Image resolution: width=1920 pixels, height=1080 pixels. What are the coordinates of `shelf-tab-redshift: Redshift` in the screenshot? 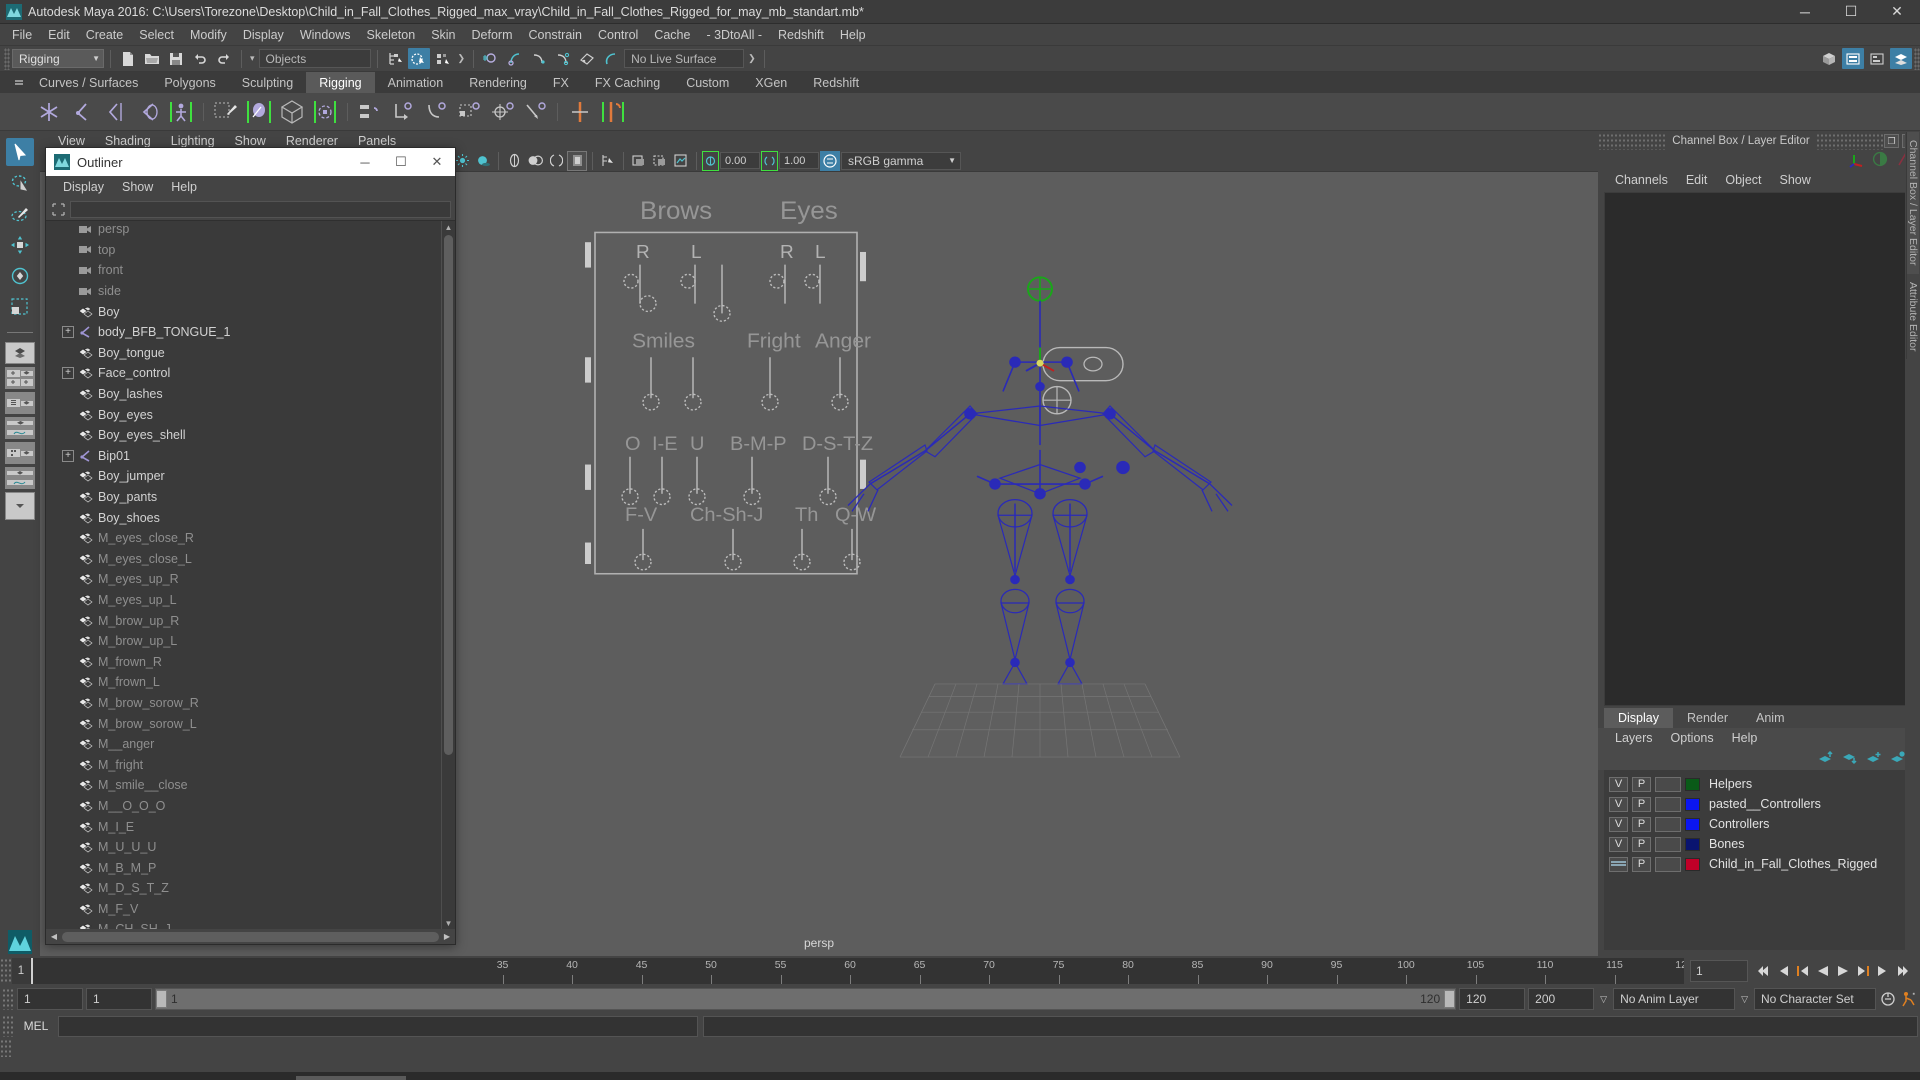 It's located at (836, 82).